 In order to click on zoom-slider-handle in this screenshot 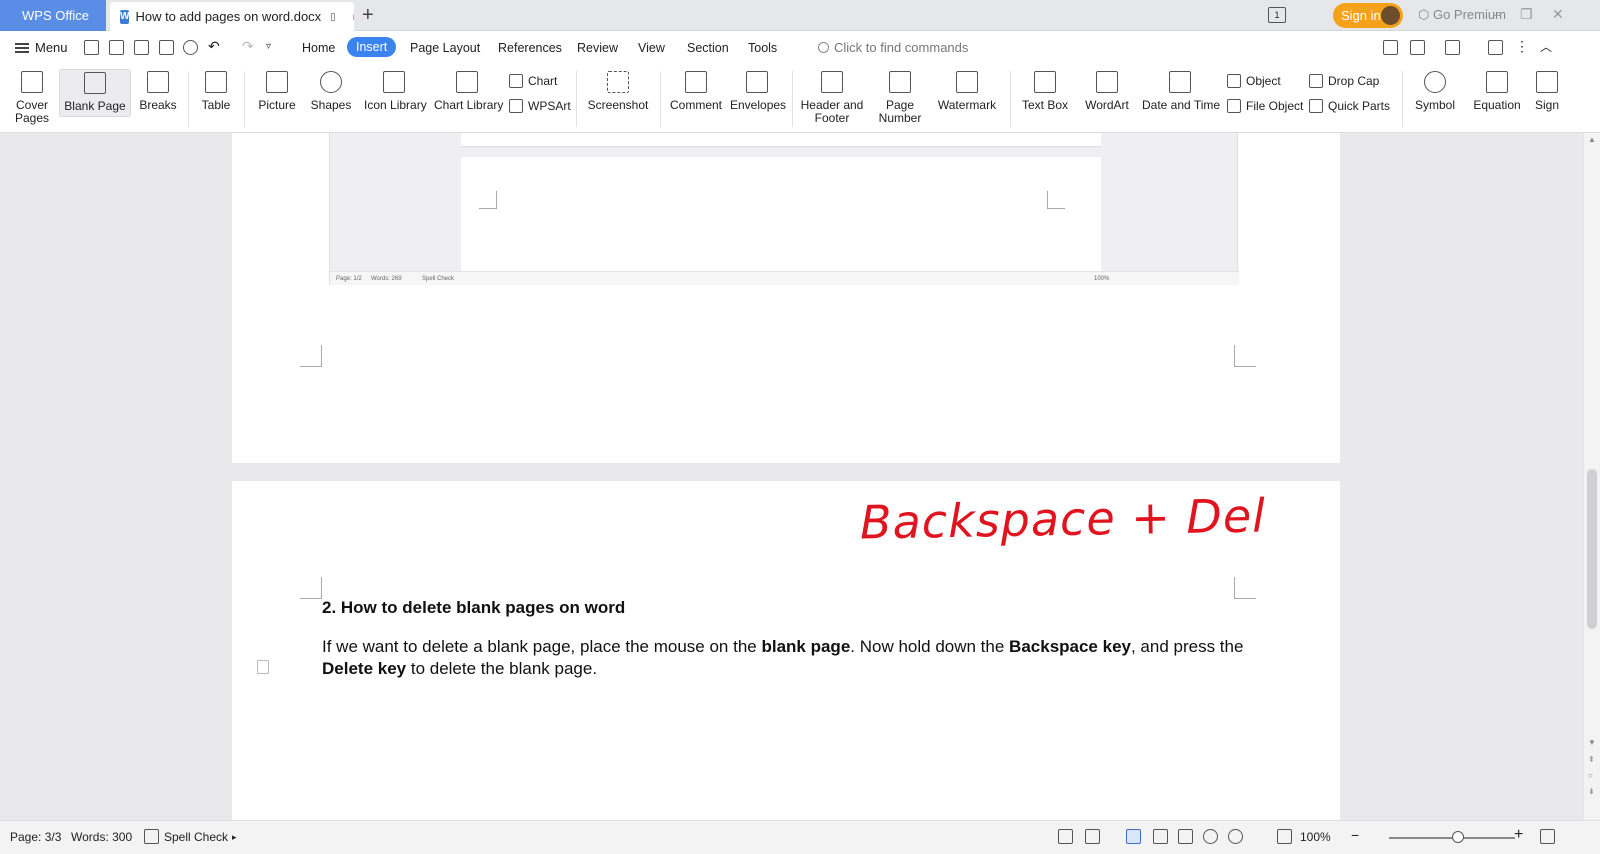, I will do `click(1458, 837)`.